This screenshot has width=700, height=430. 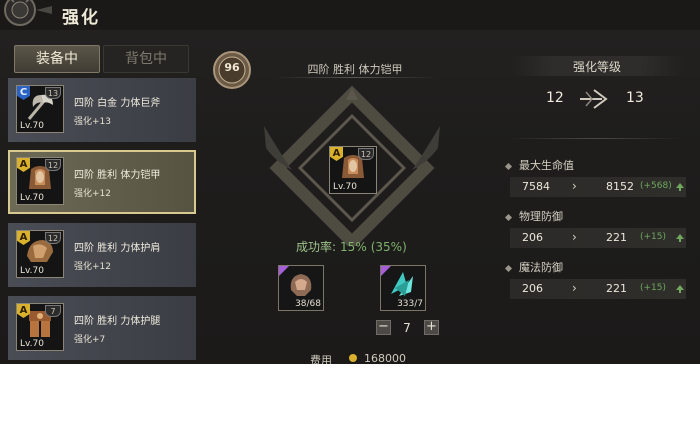 I want to click on success-rate-value: 15%, so click(x=353, y=247).